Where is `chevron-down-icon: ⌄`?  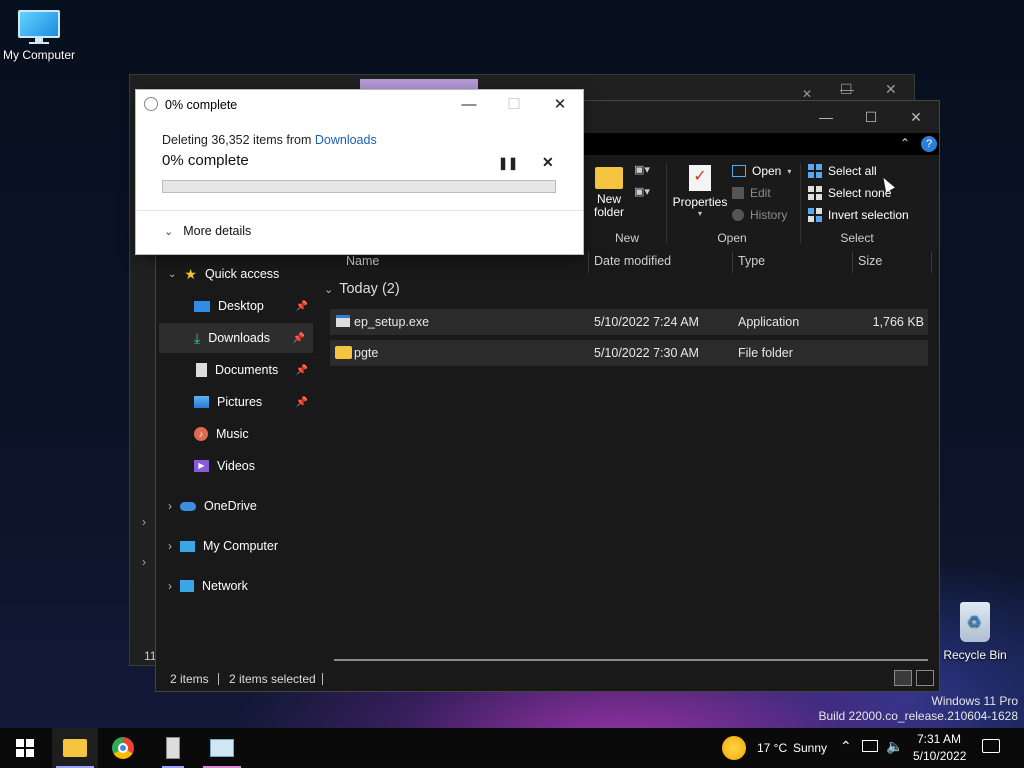
chevron-down-icon: ⌄ is located at coordinates (329, 289).